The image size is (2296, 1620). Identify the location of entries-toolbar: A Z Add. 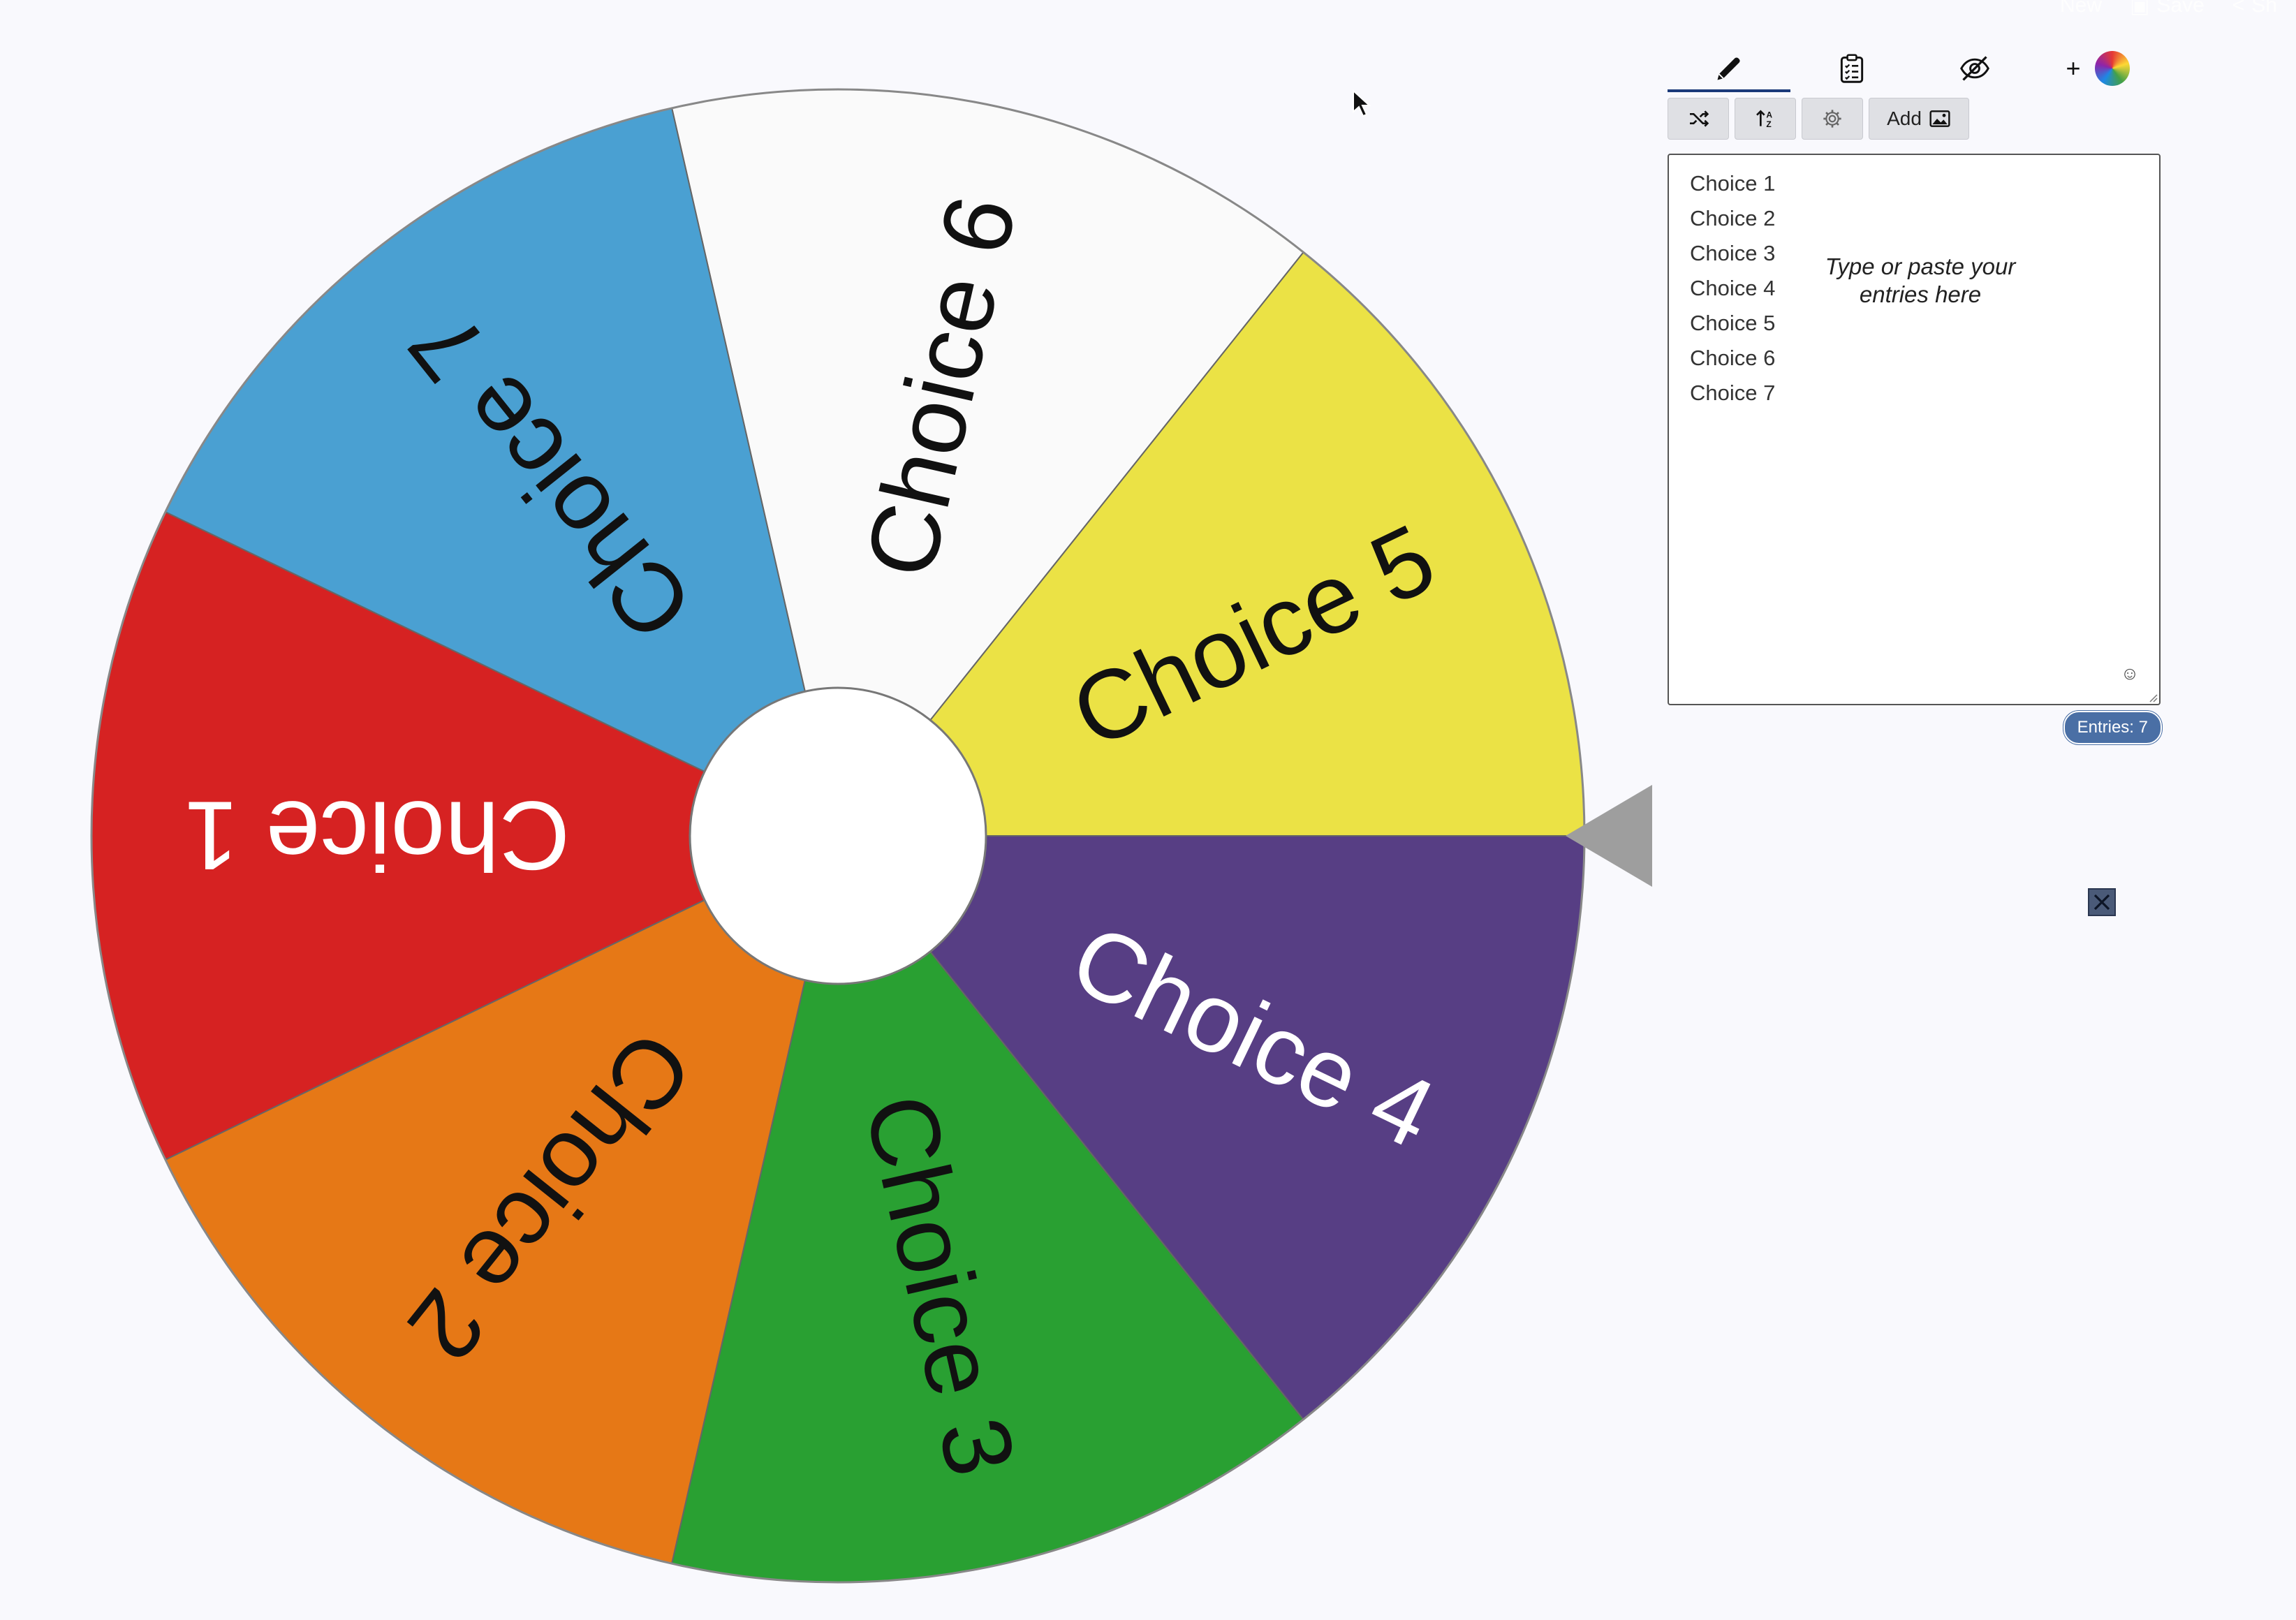
(1915, 119).